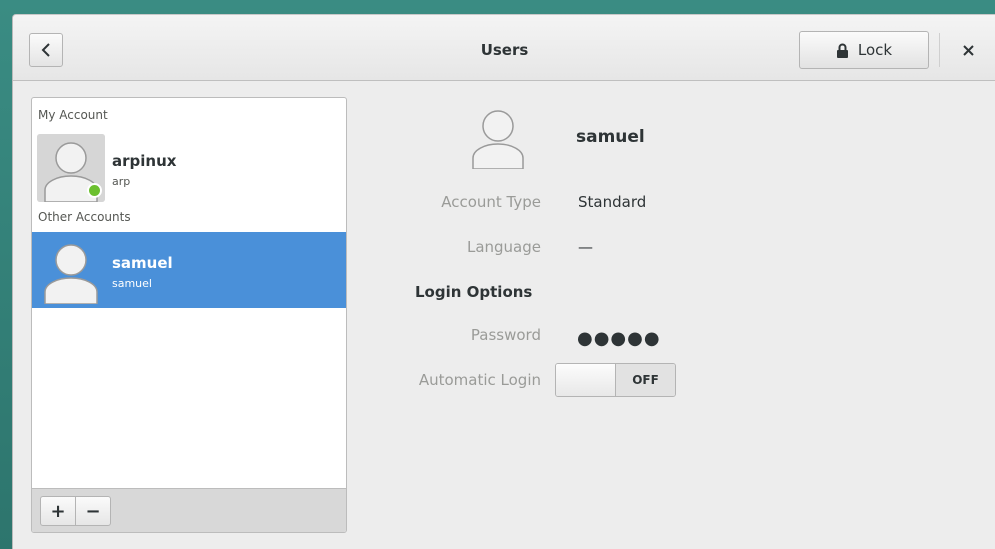 The image size is (995, 549). Describe the element at coordinates (503, 247) in the screenshot. I see `language-label: Language` at that location.